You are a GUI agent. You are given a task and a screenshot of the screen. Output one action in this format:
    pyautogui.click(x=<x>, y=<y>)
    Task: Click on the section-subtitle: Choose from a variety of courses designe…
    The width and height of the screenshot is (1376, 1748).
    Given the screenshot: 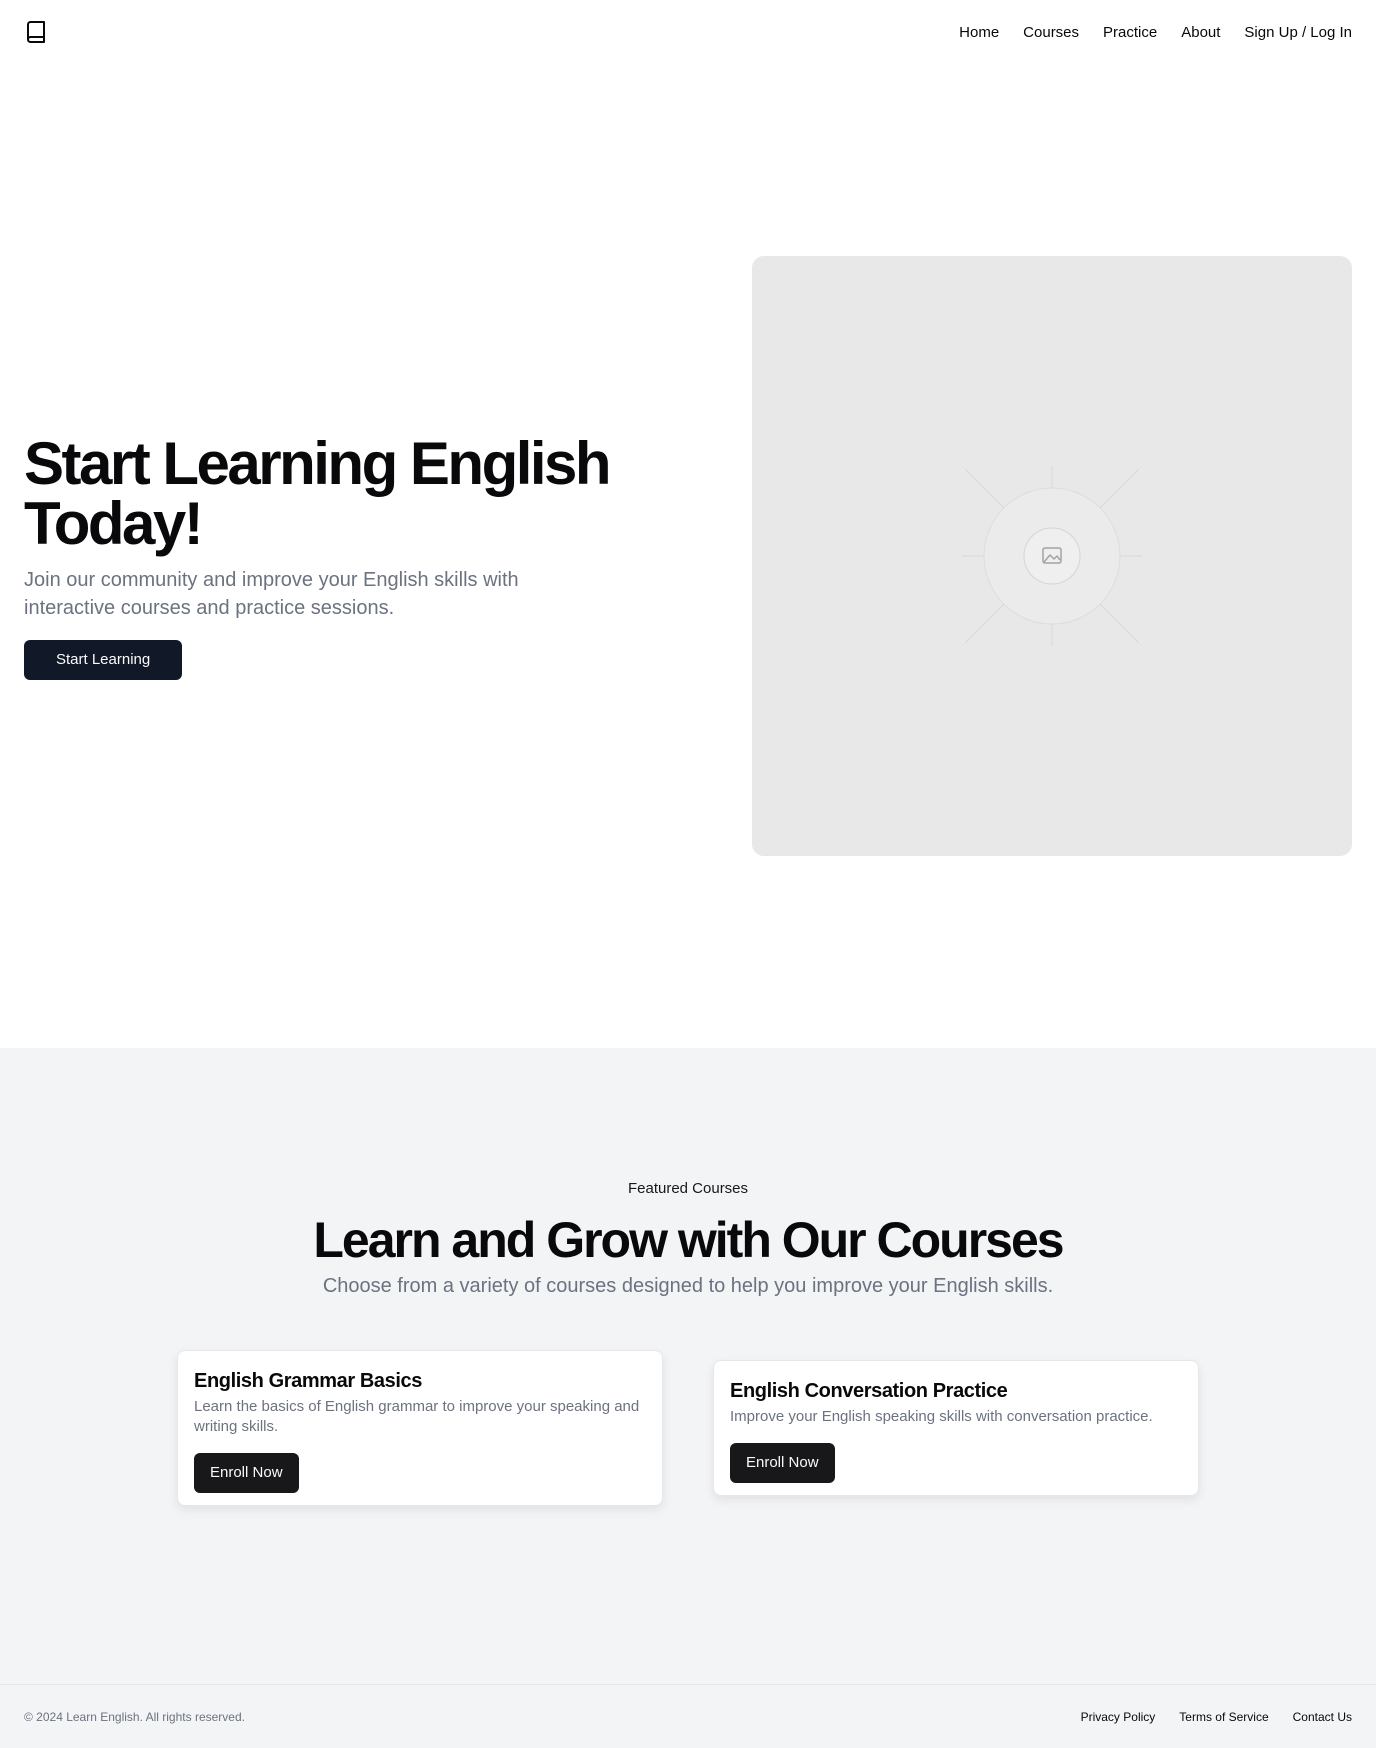 What is the action you would take?
    pyautogui.click(x=688, y=1286)
    